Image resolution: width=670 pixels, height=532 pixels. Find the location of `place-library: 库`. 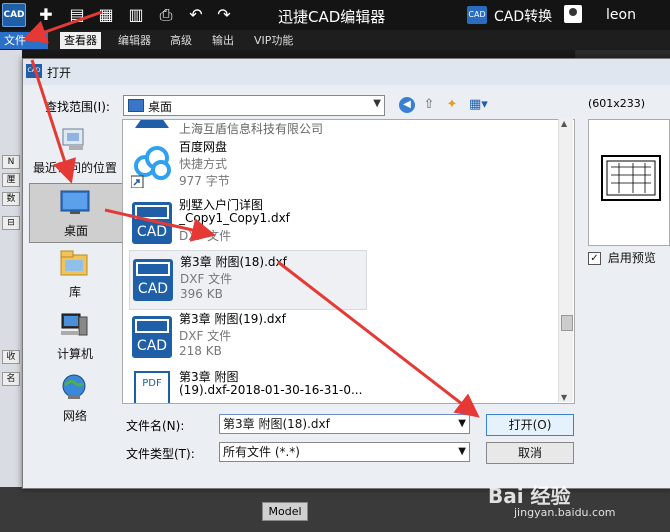

place-library: 库 is located at coordinates (75, 274).